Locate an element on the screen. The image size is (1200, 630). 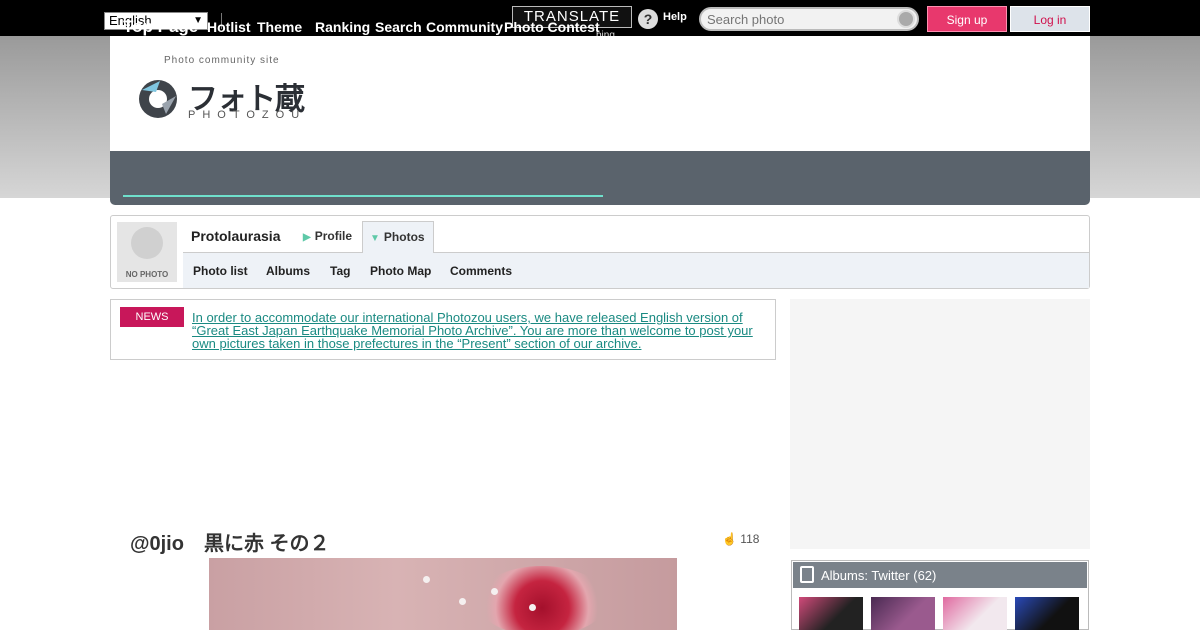
logo-tagline: Photo community site is located at coordinates (222, 60).